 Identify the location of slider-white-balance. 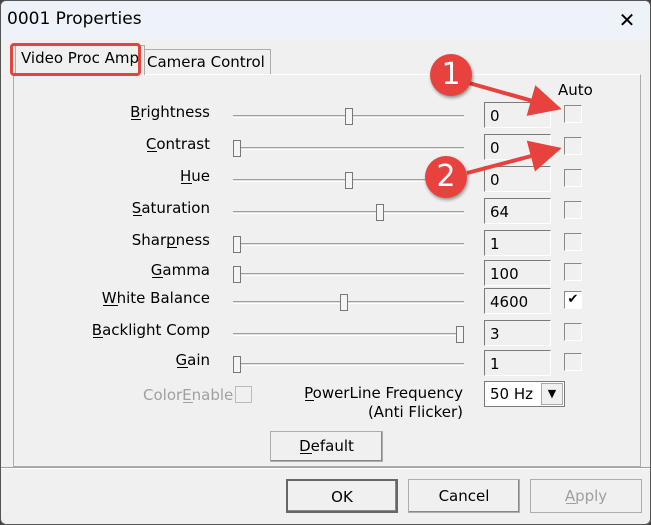
(348, 302).